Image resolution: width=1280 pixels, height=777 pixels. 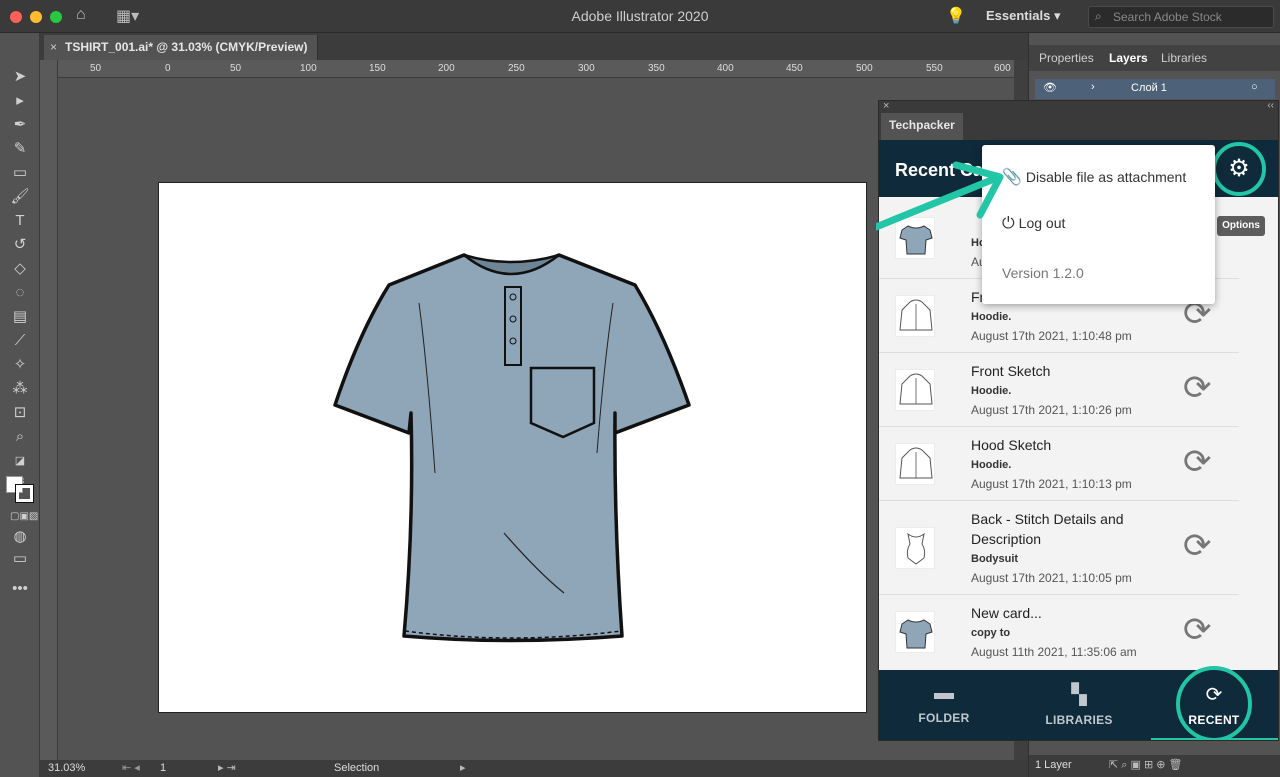 What do you see at coordinates (20, 437) in the screenshot?
I see `zoom-tool-icon: ⌕` at bounding box center [20, 437].